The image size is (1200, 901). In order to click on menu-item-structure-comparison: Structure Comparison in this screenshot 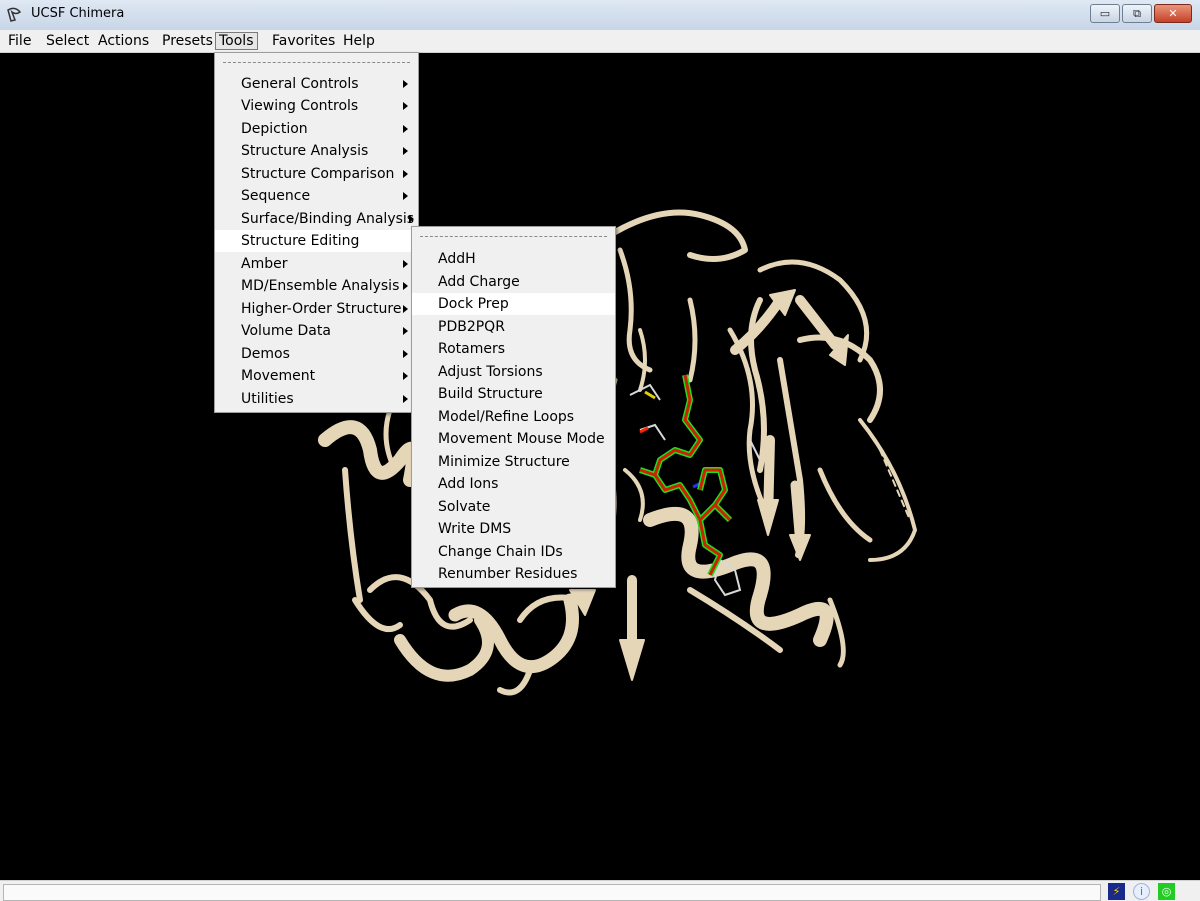, I will do `click(316, 174)`.